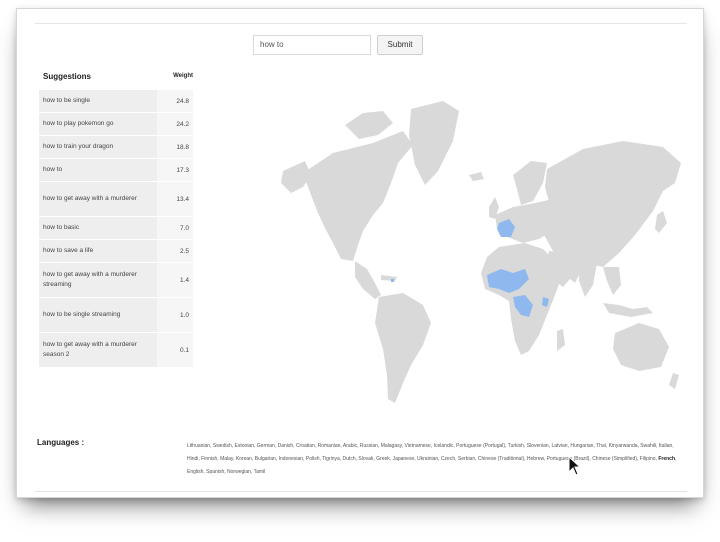 The height and width of the screenshot is (542, 720). I want to click on bottom-divider, so click(361, 491).